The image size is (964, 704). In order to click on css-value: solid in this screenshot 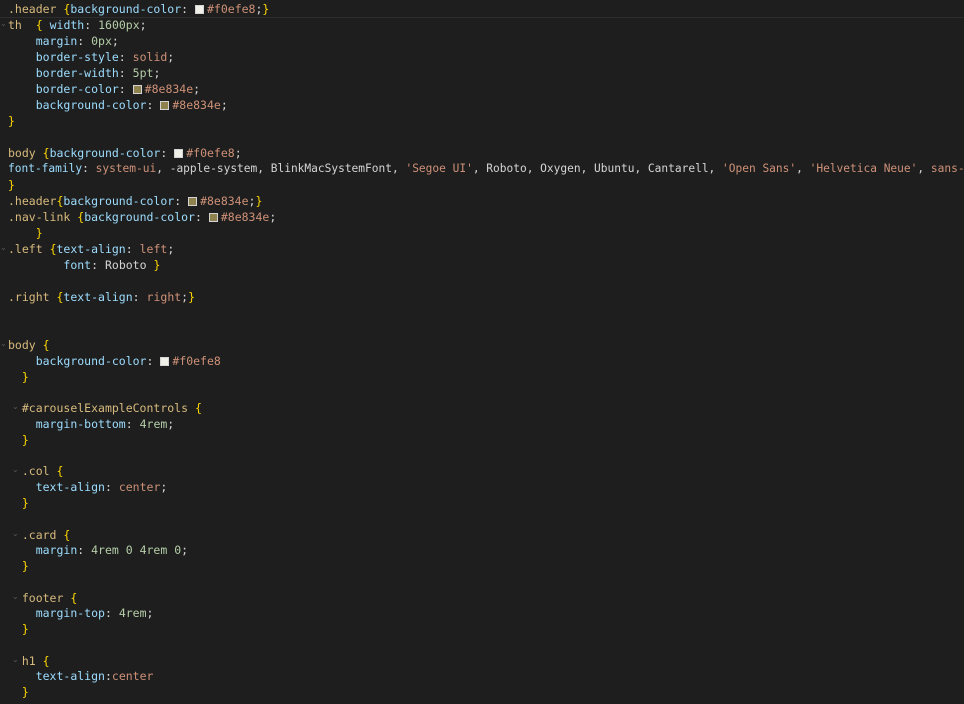, I will do `click(150, 57)`.